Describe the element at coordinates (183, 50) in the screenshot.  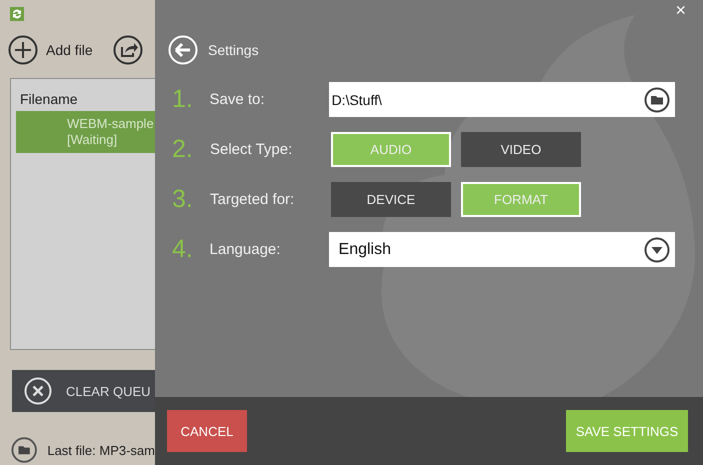
I see `back-icon` at that location.